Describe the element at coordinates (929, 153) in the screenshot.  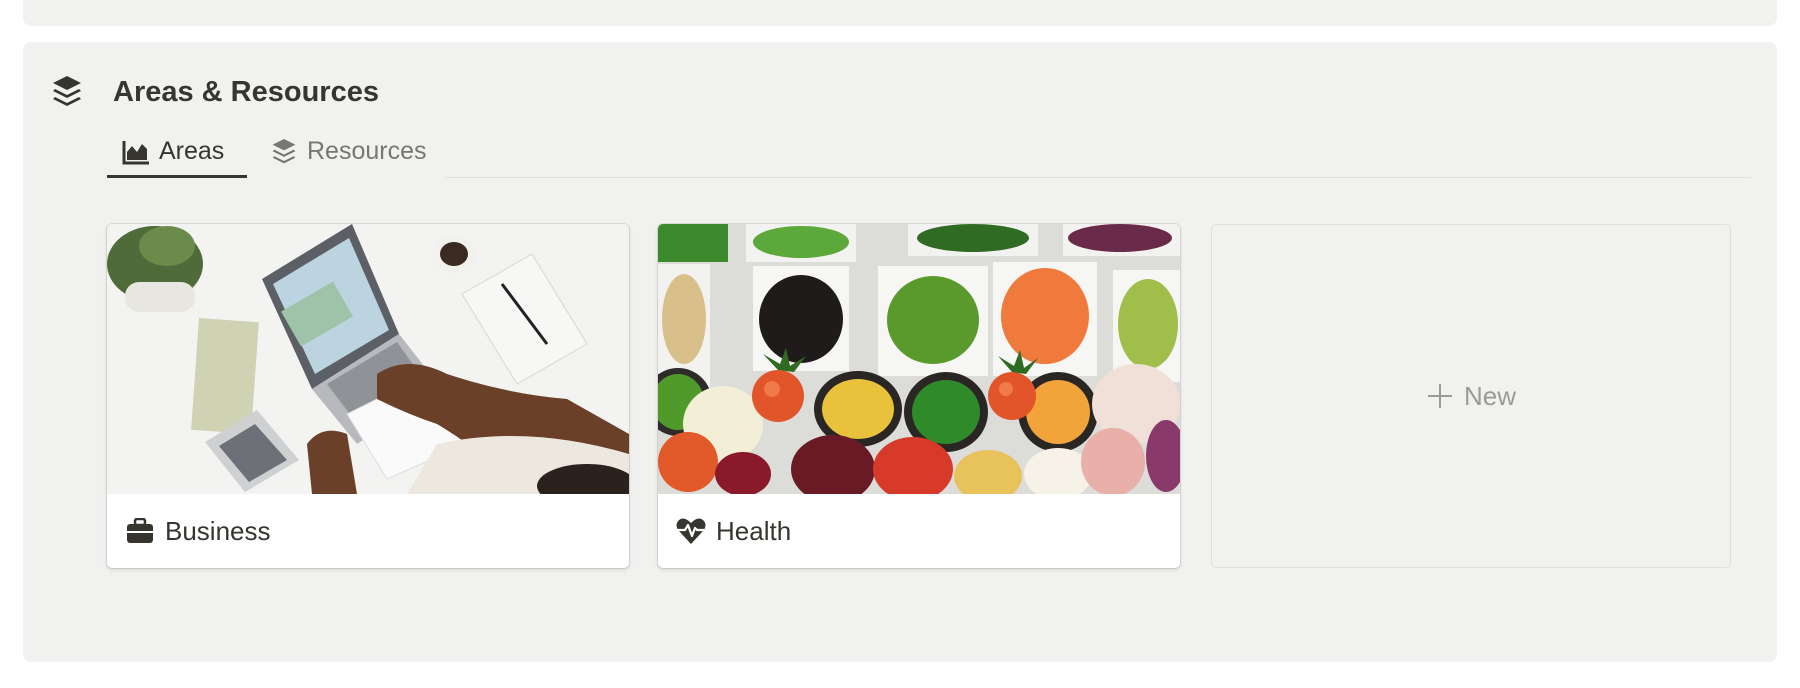
I see `view-tabs: Areas Resources` at that location.